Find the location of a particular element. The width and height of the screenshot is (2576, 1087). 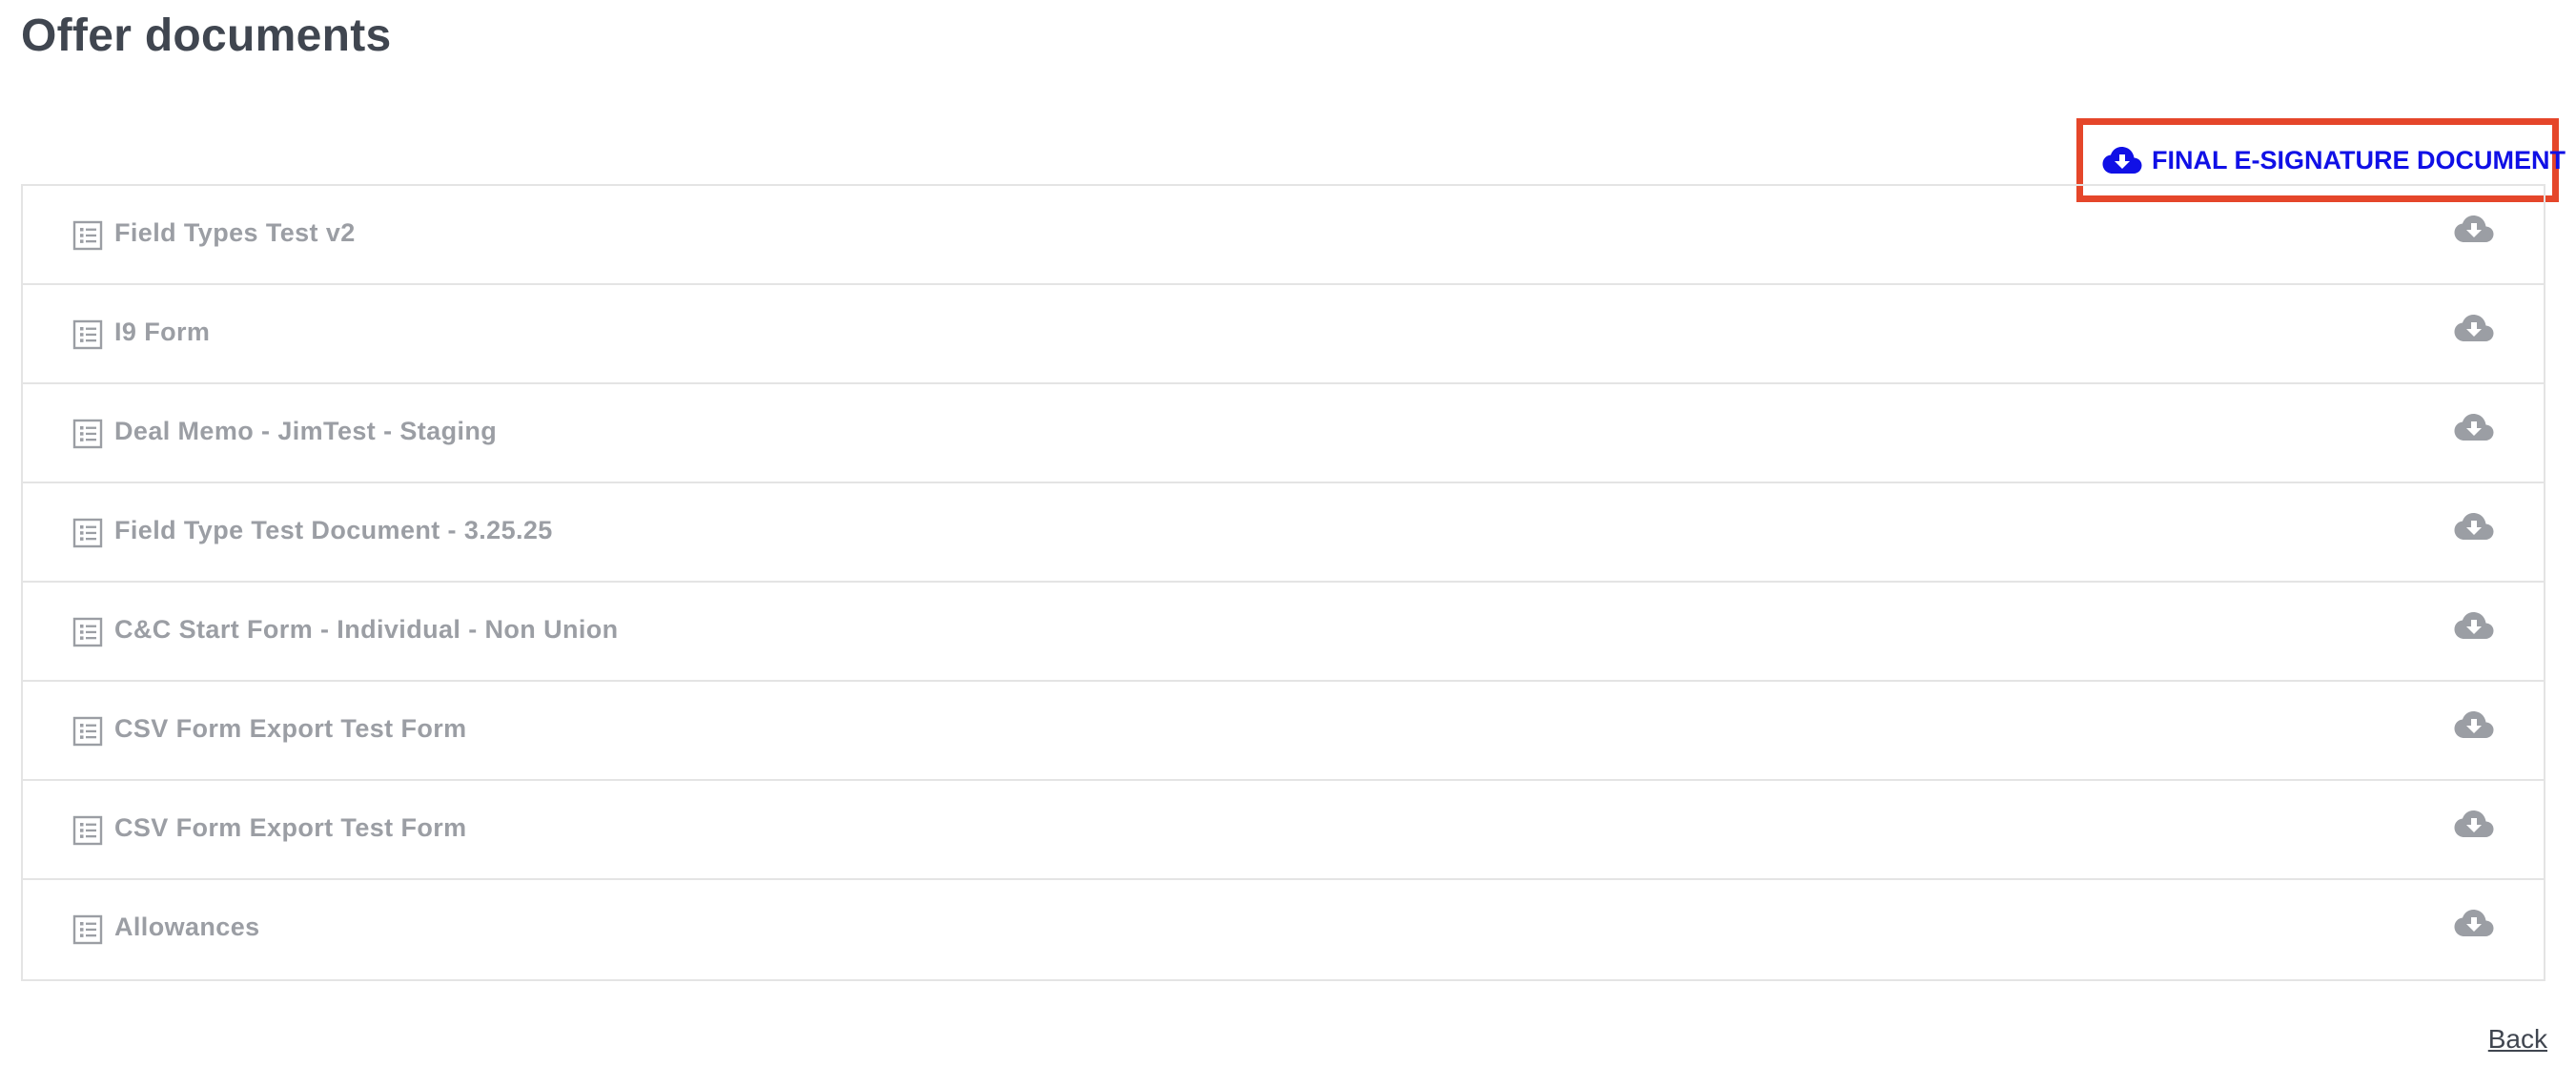

document-row: Field Types Test v2 is located at coordinates (1283, 235).